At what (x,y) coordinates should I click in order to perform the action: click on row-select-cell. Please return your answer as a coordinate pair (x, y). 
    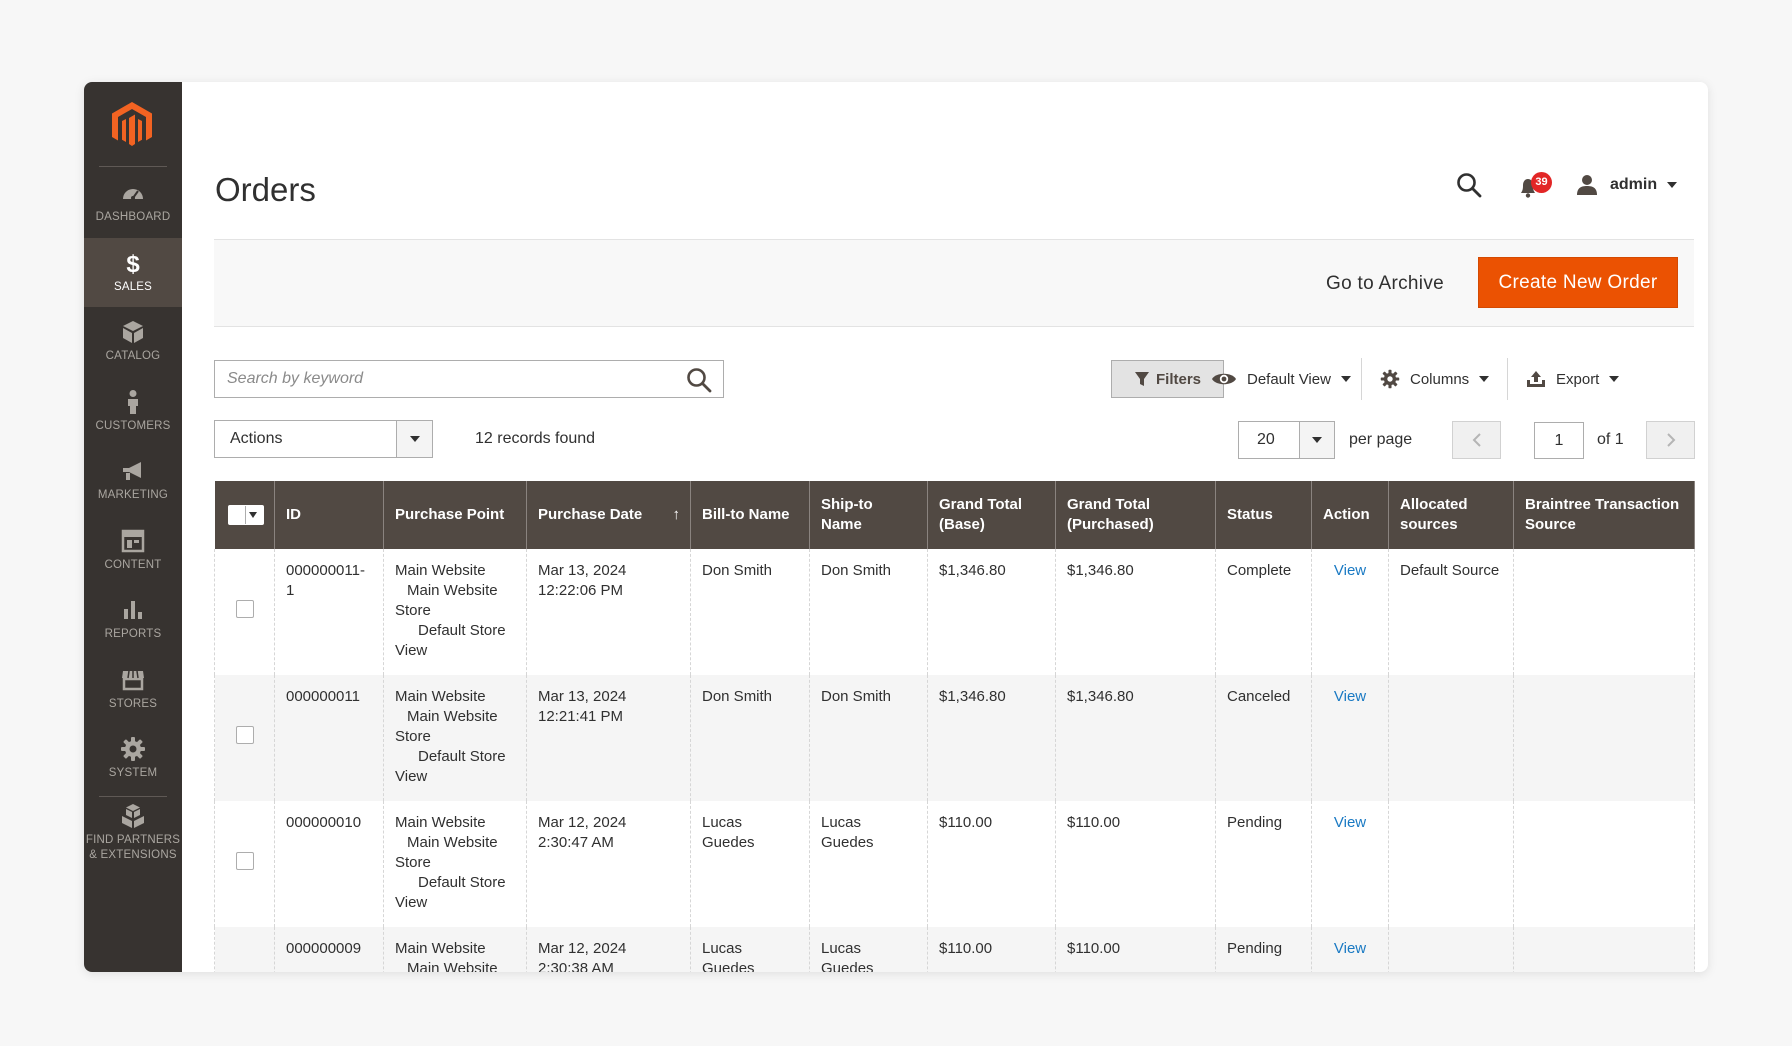
    Looking at the image, I should click on (244, 864).